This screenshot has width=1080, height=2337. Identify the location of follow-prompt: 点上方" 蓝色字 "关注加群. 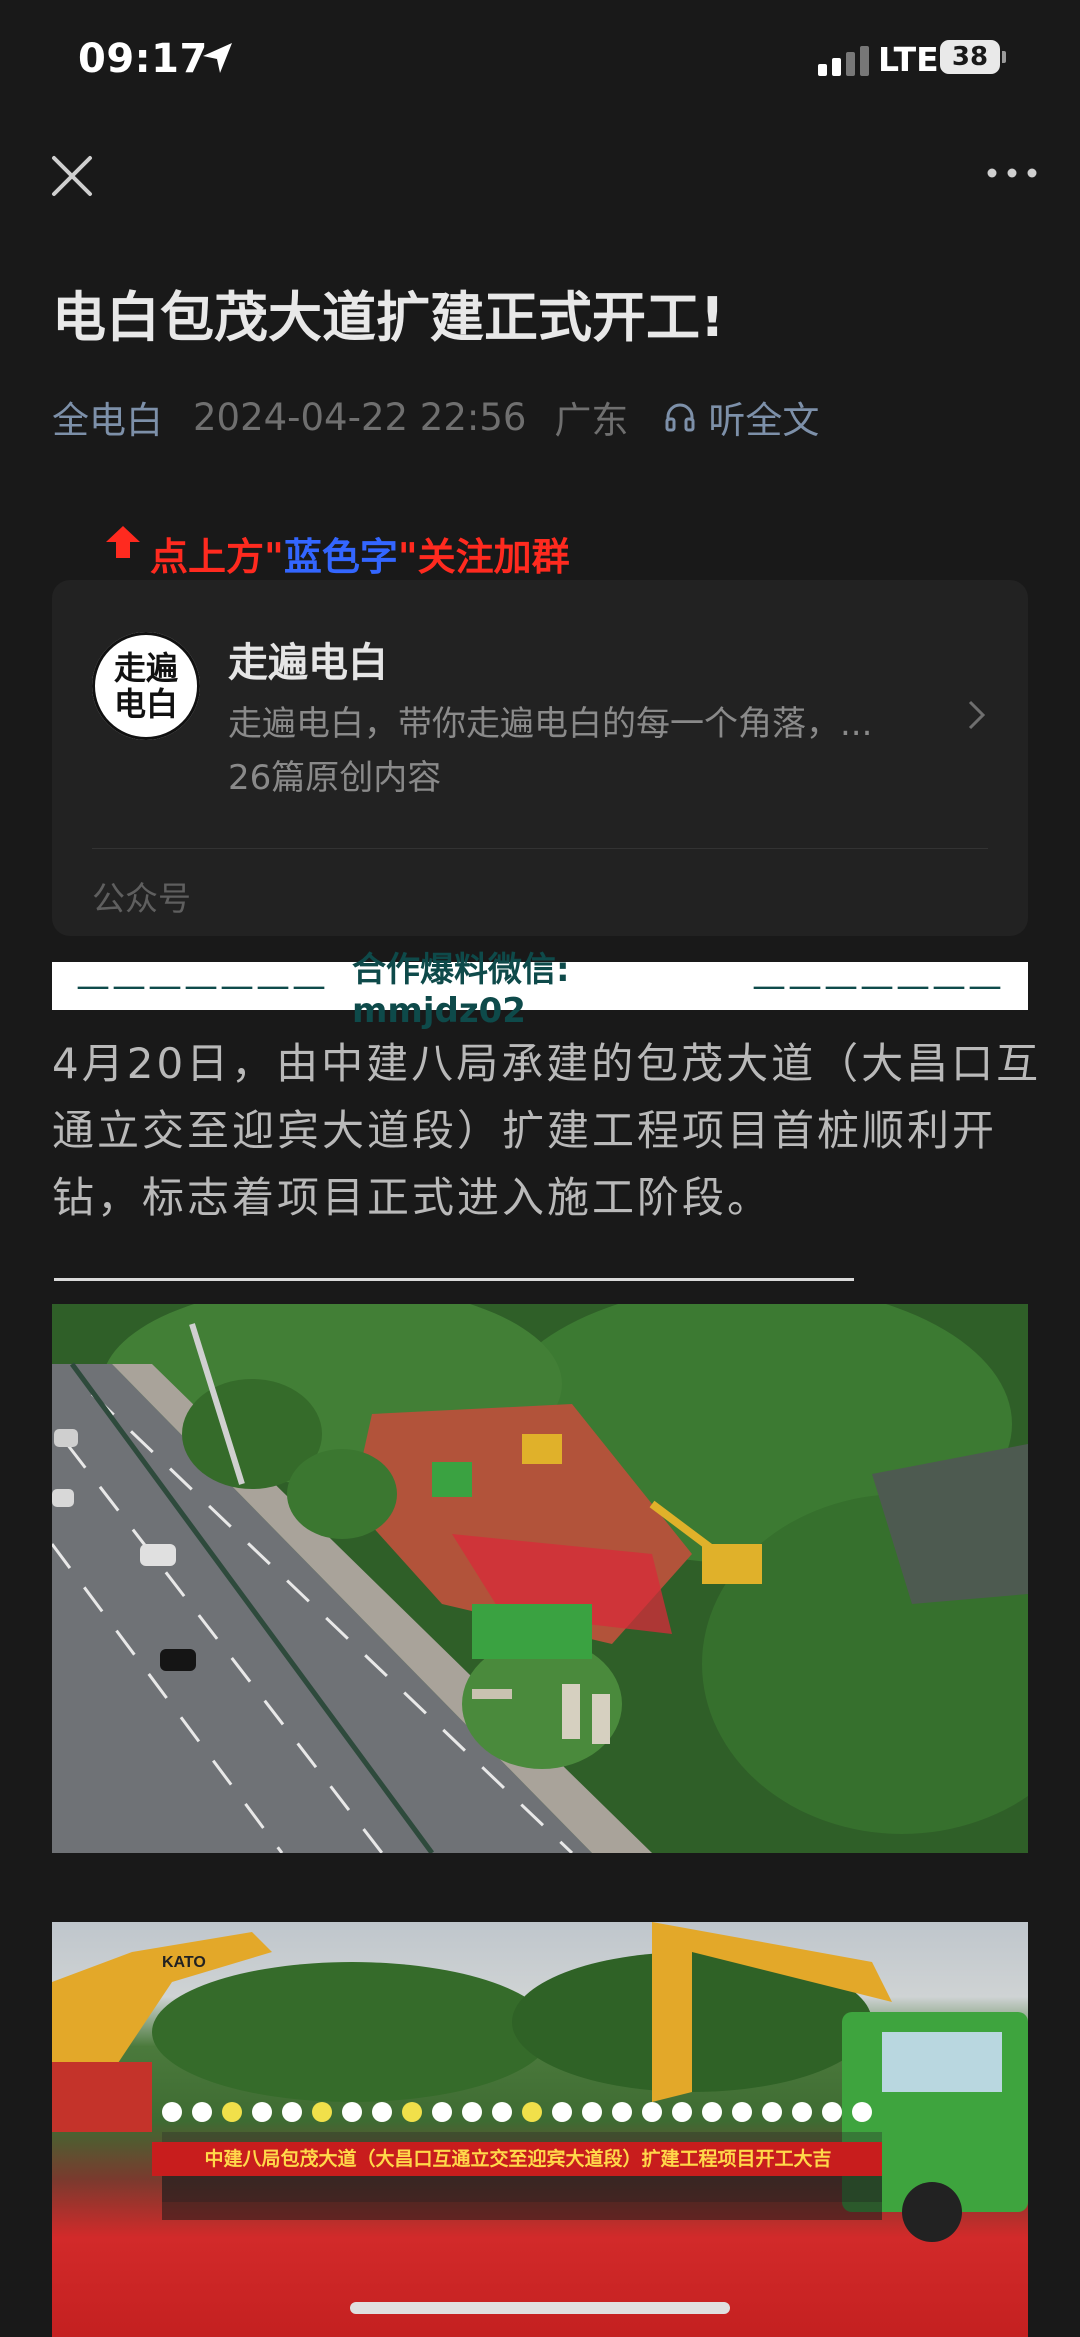
(360, 553).